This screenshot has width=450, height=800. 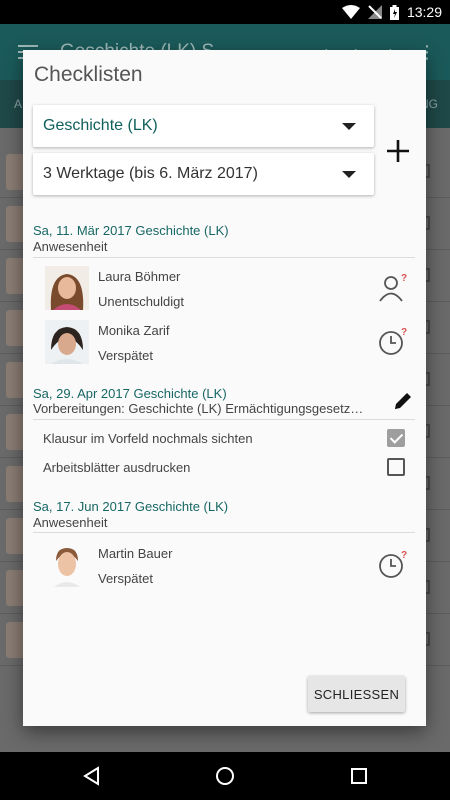 I want to click on student-row: Monika Zarif Verspätet ?, so click(x=230, y=344).